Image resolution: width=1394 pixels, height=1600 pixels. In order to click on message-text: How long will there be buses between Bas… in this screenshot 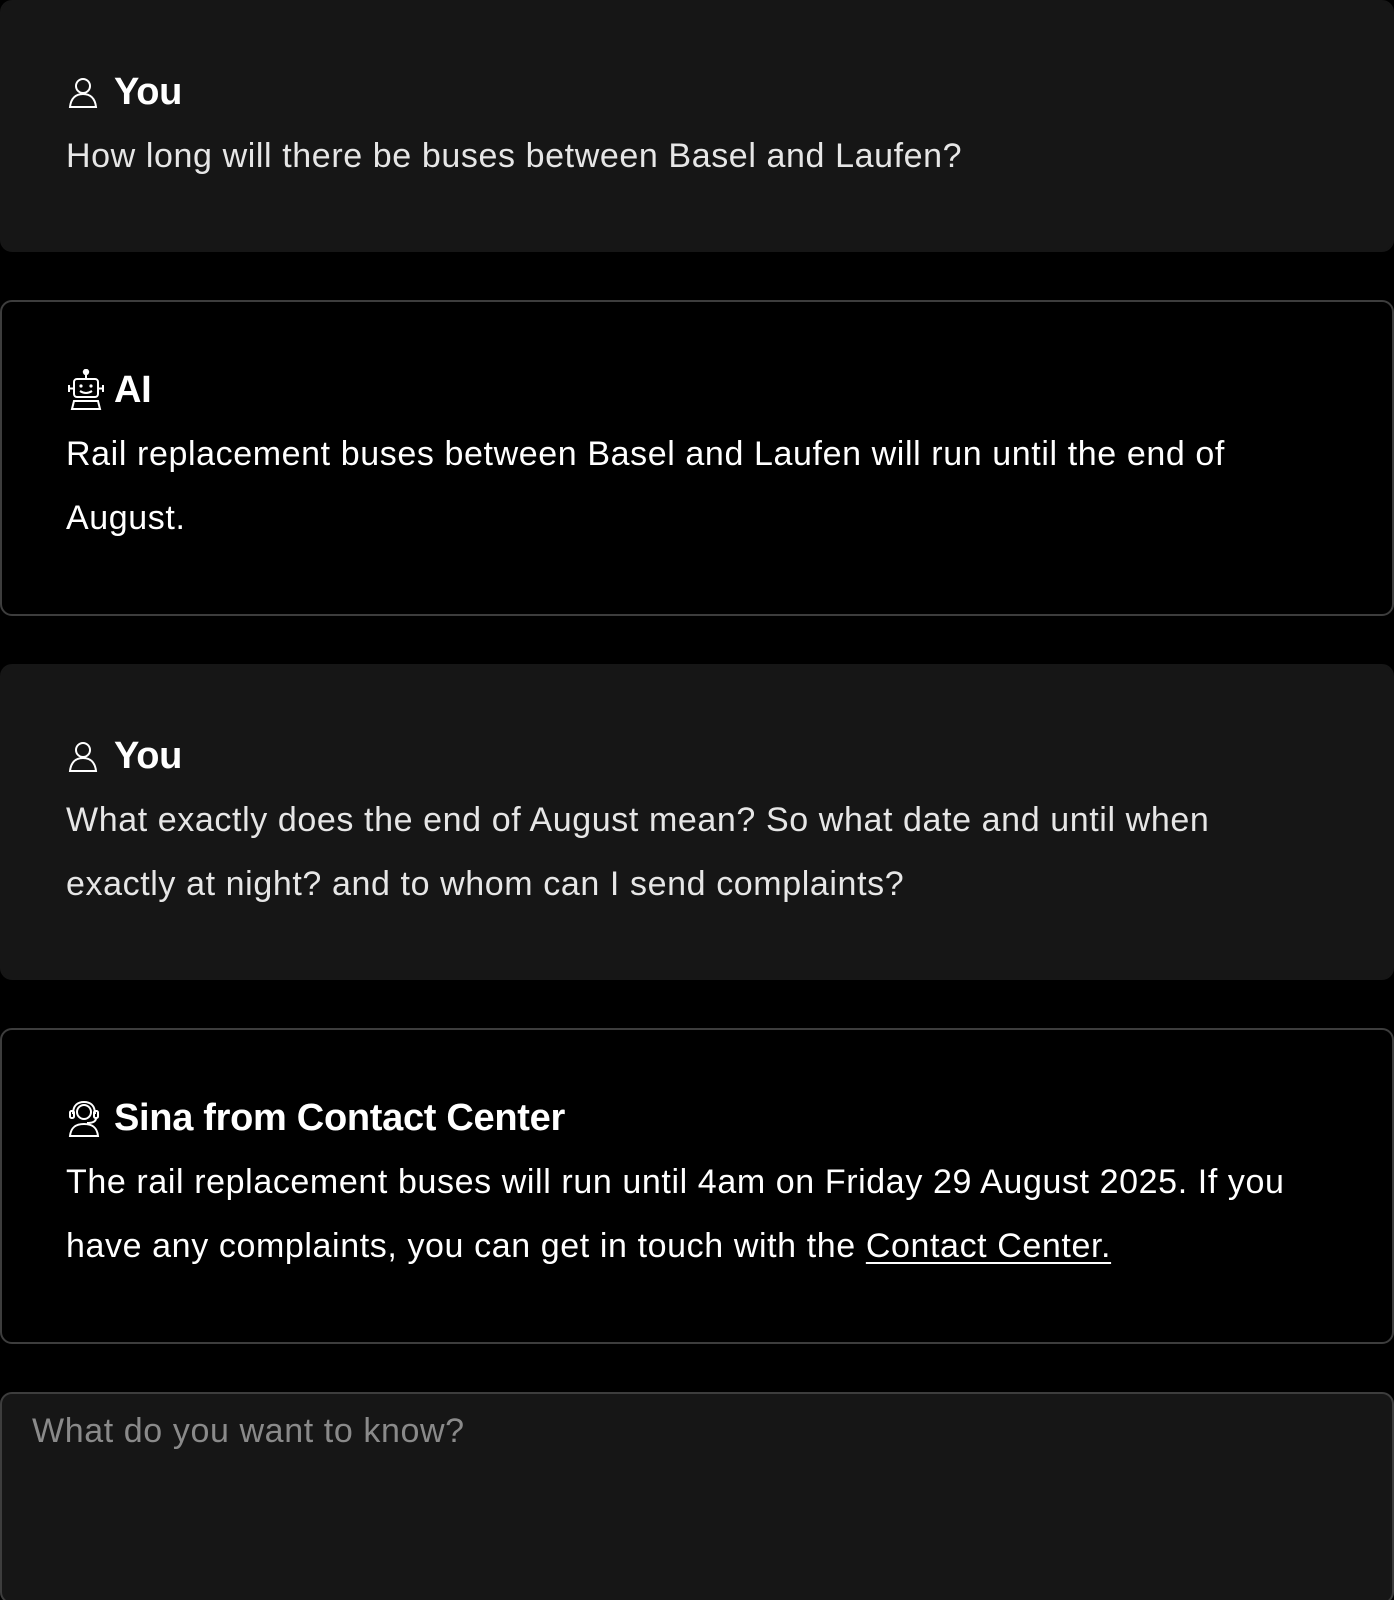, I will do `click(514, 156)`.